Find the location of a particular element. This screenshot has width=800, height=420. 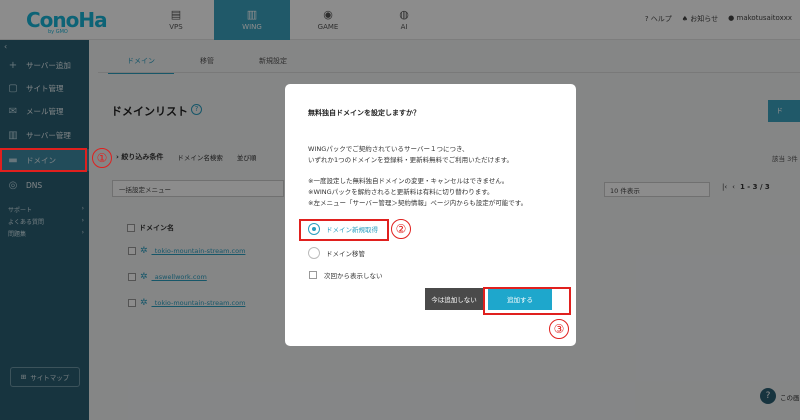

radio-transfer-label: ドメイン移管 is located at coordinates (345, 254).